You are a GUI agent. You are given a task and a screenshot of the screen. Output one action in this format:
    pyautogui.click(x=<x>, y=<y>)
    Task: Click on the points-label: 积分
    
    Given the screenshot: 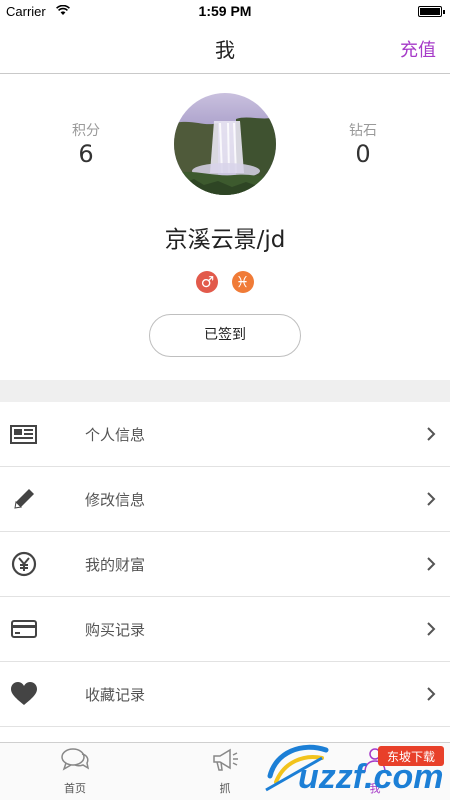 What is the action you would take?
    pyautogui.click(x=86, y=131)
    